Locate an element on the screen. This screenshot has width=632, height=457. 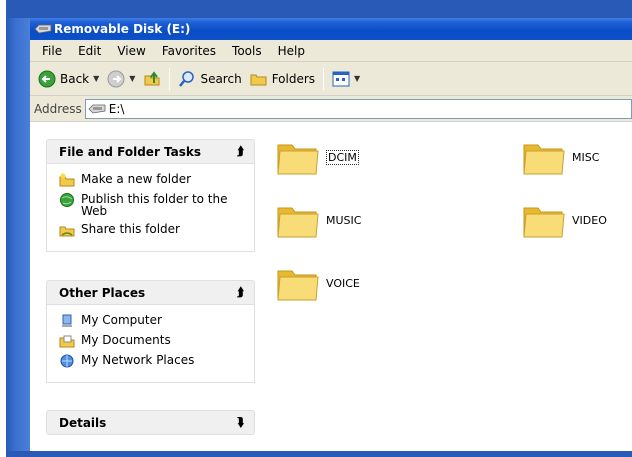
task-make-new-folder: Make a new folder is located at coordinates (151, 180).